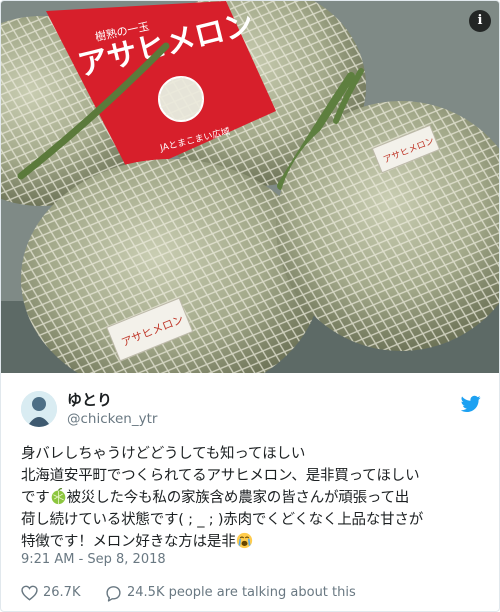  I want to click on tweet-text-line: 特徴です！メロン好きな方は是非, so click(128, 542).